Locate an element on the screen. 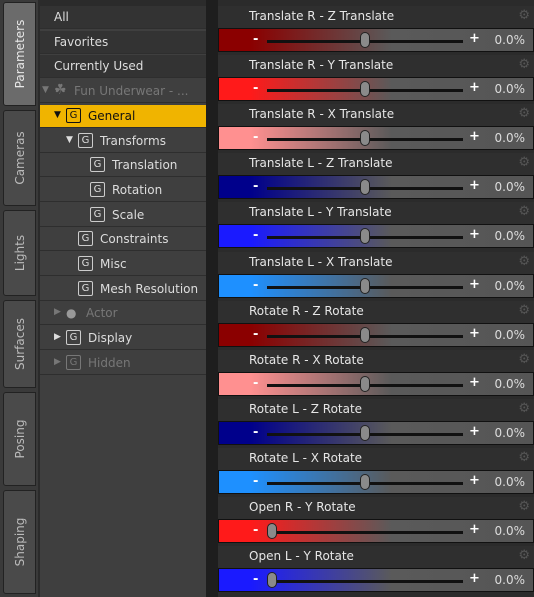 The width and height of the screenshot is (534, 597). tab-parameters: Parameters is located at coordinates (19, 54).